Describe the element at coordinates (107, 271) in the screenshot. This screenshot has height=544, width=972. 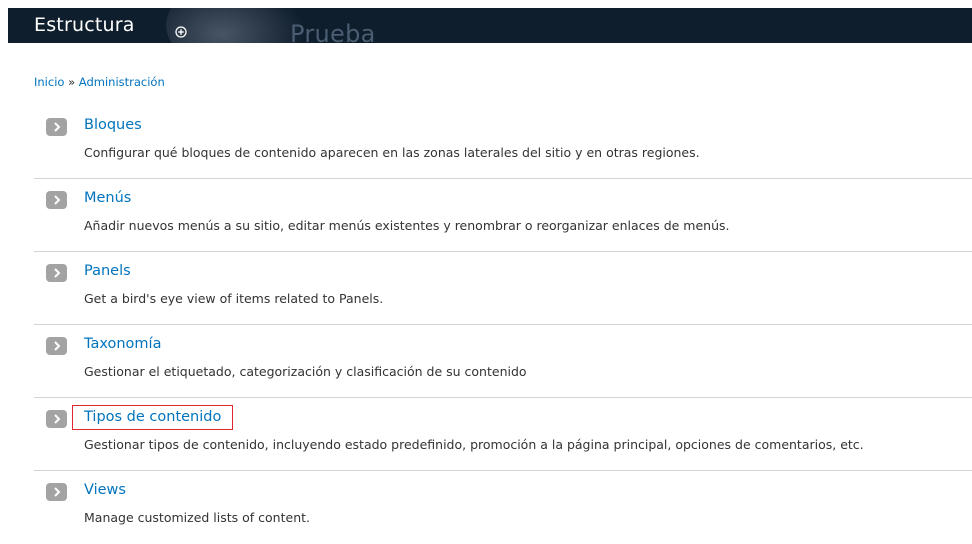
I see `panels-link: Panels` at that location.